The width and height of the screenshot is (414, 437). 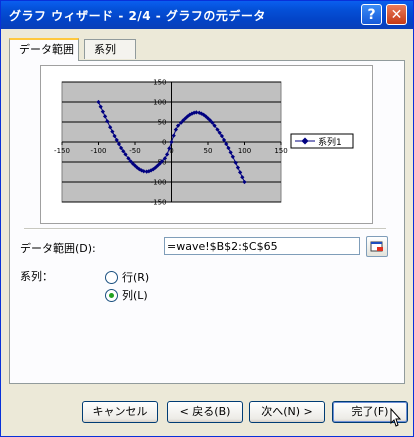 What do you see at coordinates (135, 277) in the screenshot?
I see `radio-rows-label: 行(R)` at bounding box center [135, 277].